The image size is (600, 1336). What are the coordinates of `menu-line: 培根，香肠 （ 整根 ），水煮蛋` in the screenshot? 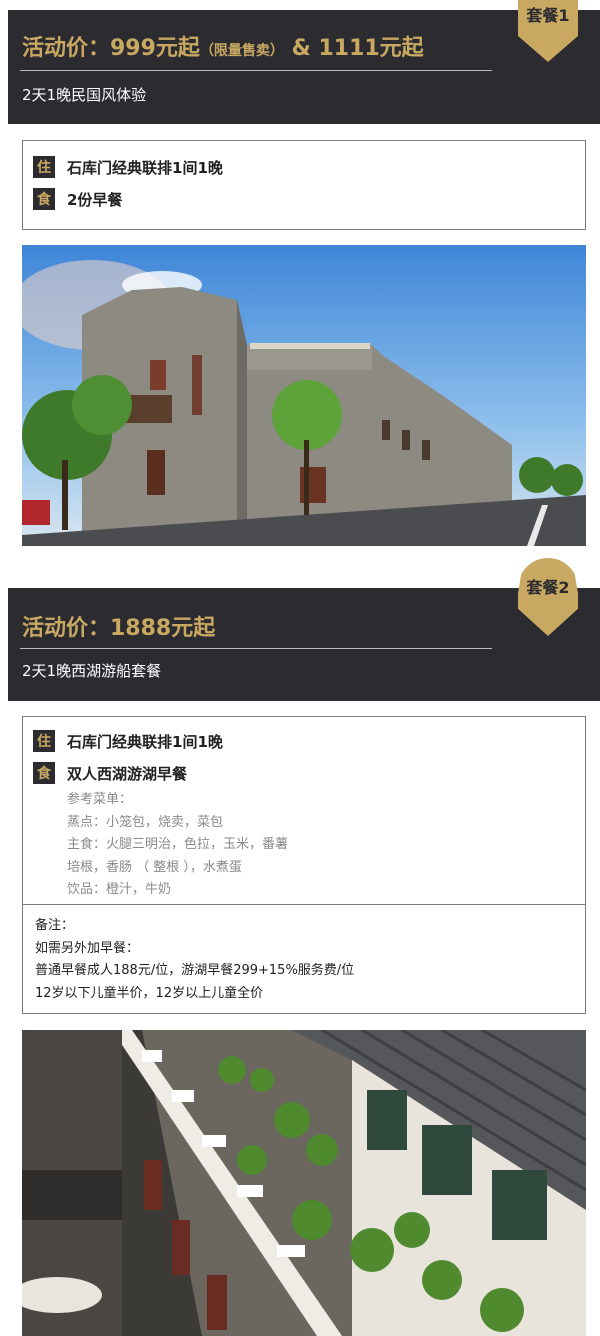 It's located at (154, 867).